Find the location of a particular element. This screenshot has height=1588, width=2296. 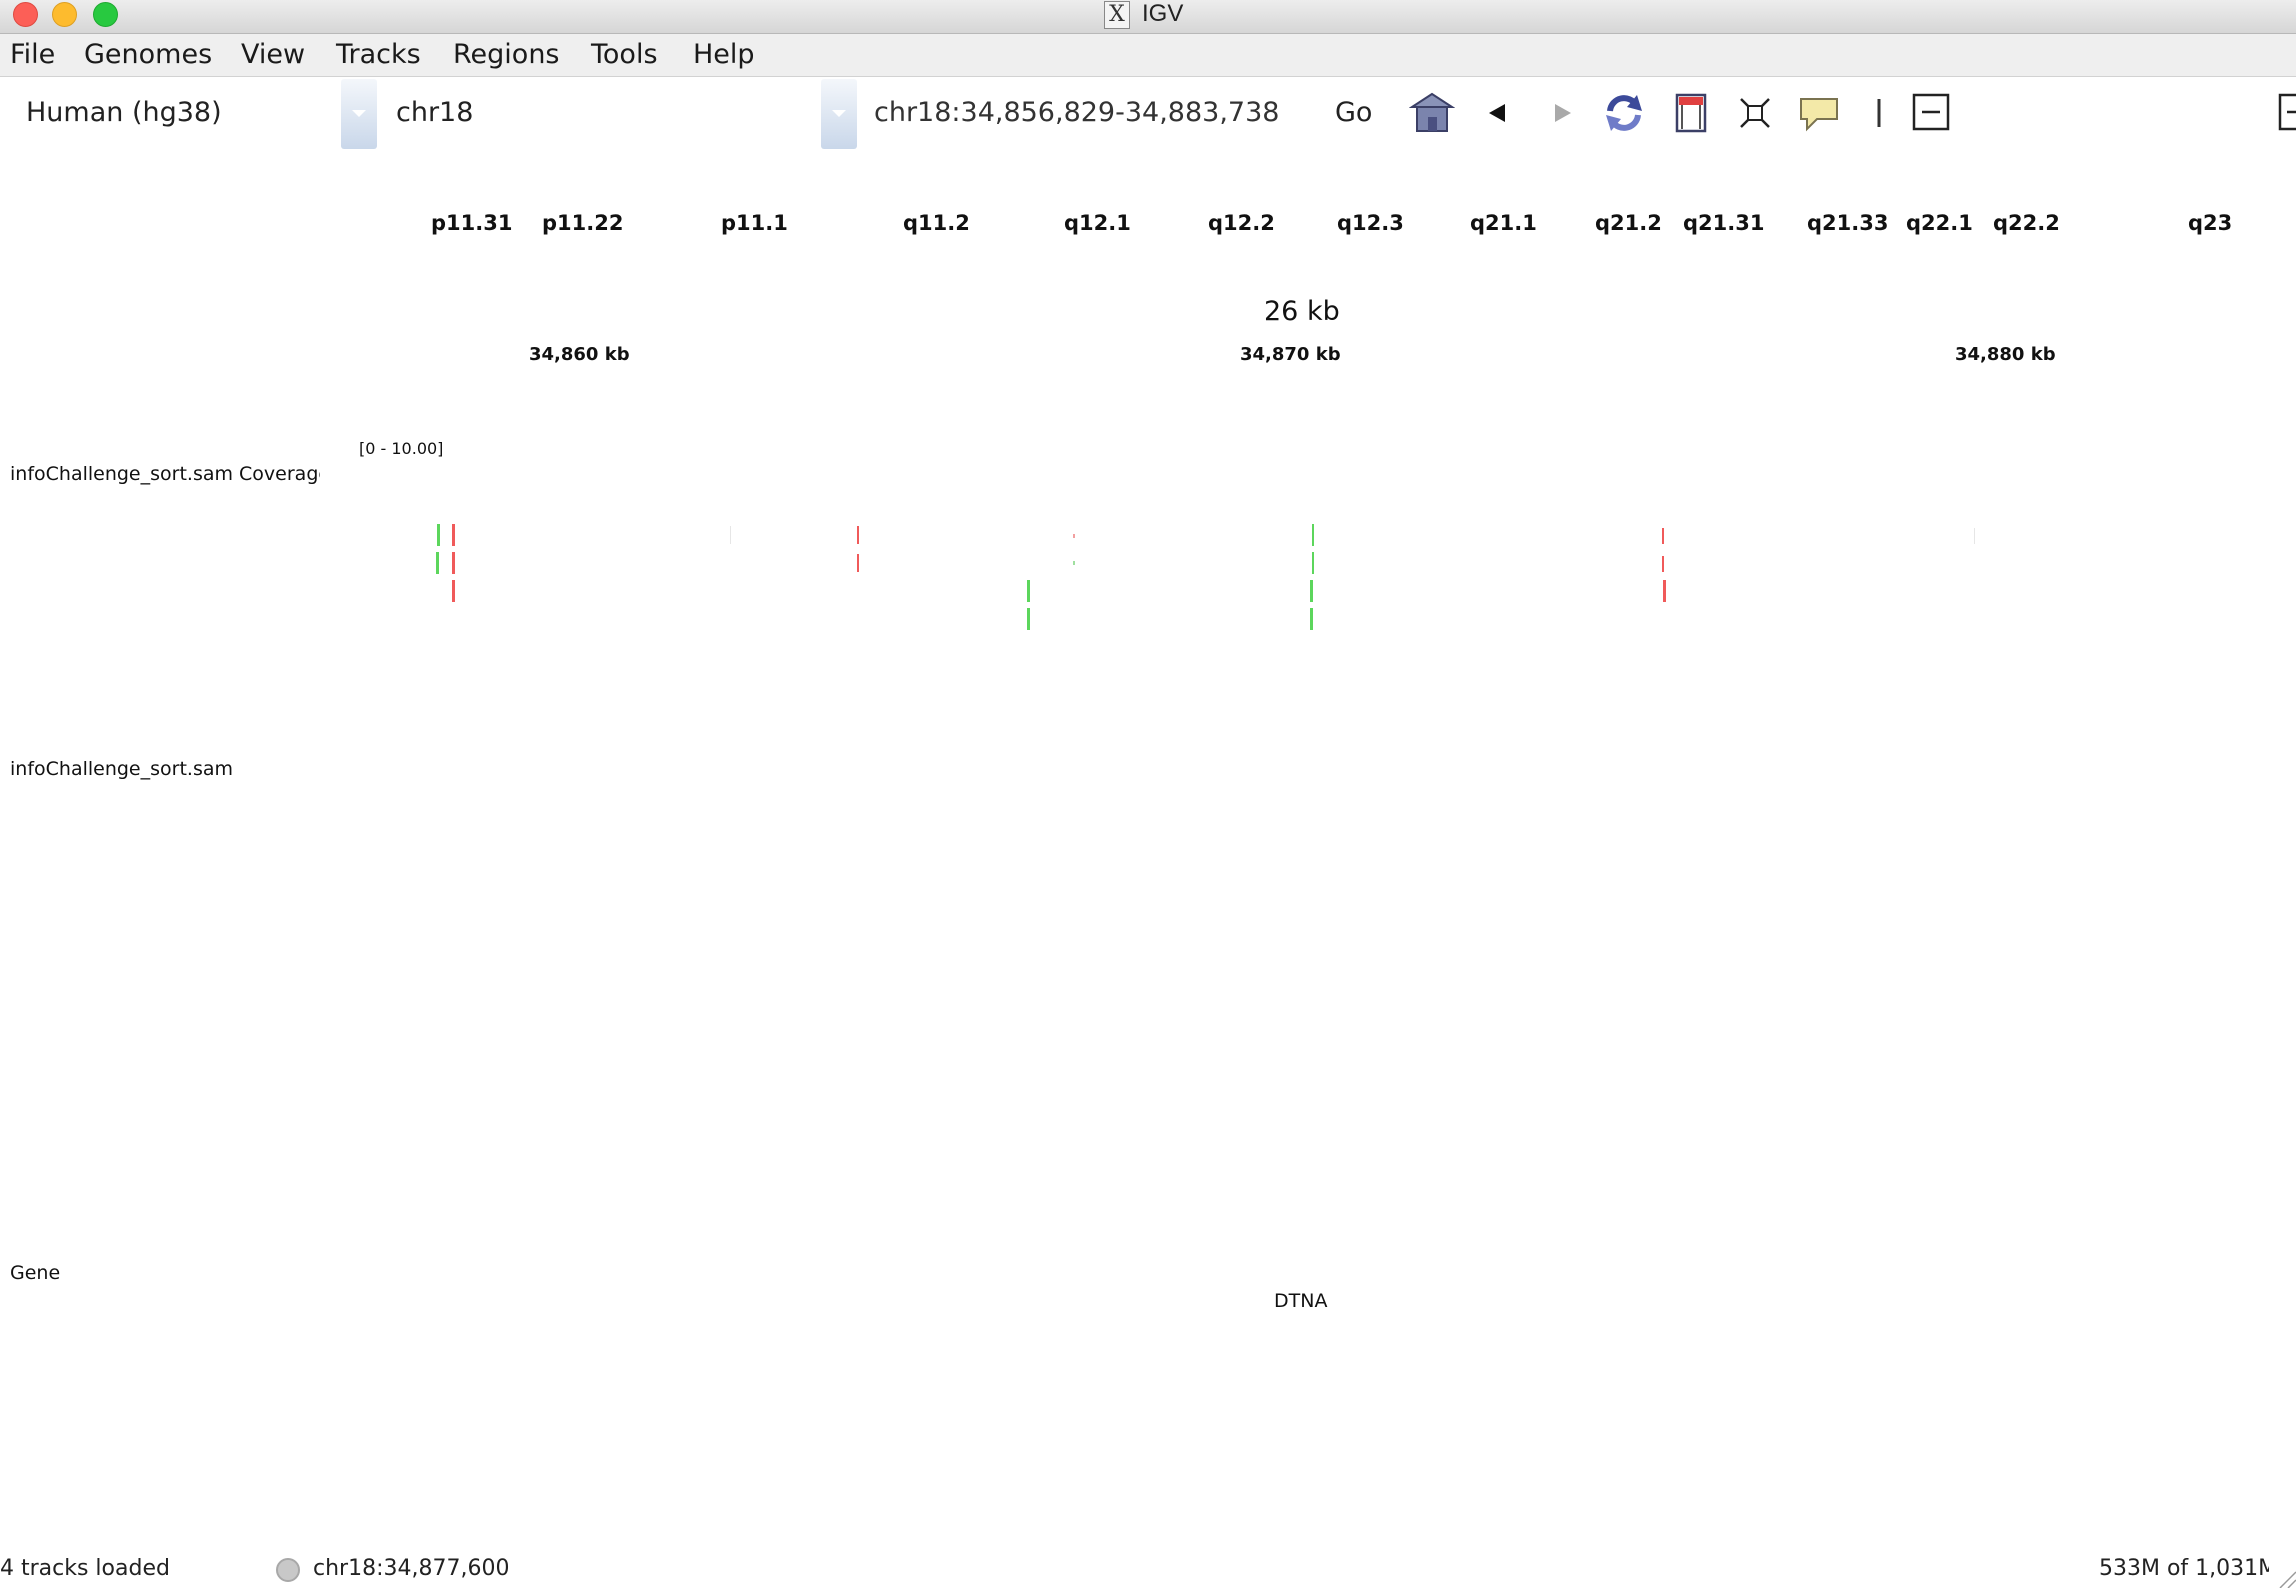

gene-feature-label: DTNA is located at coordinates (1300, 1301).